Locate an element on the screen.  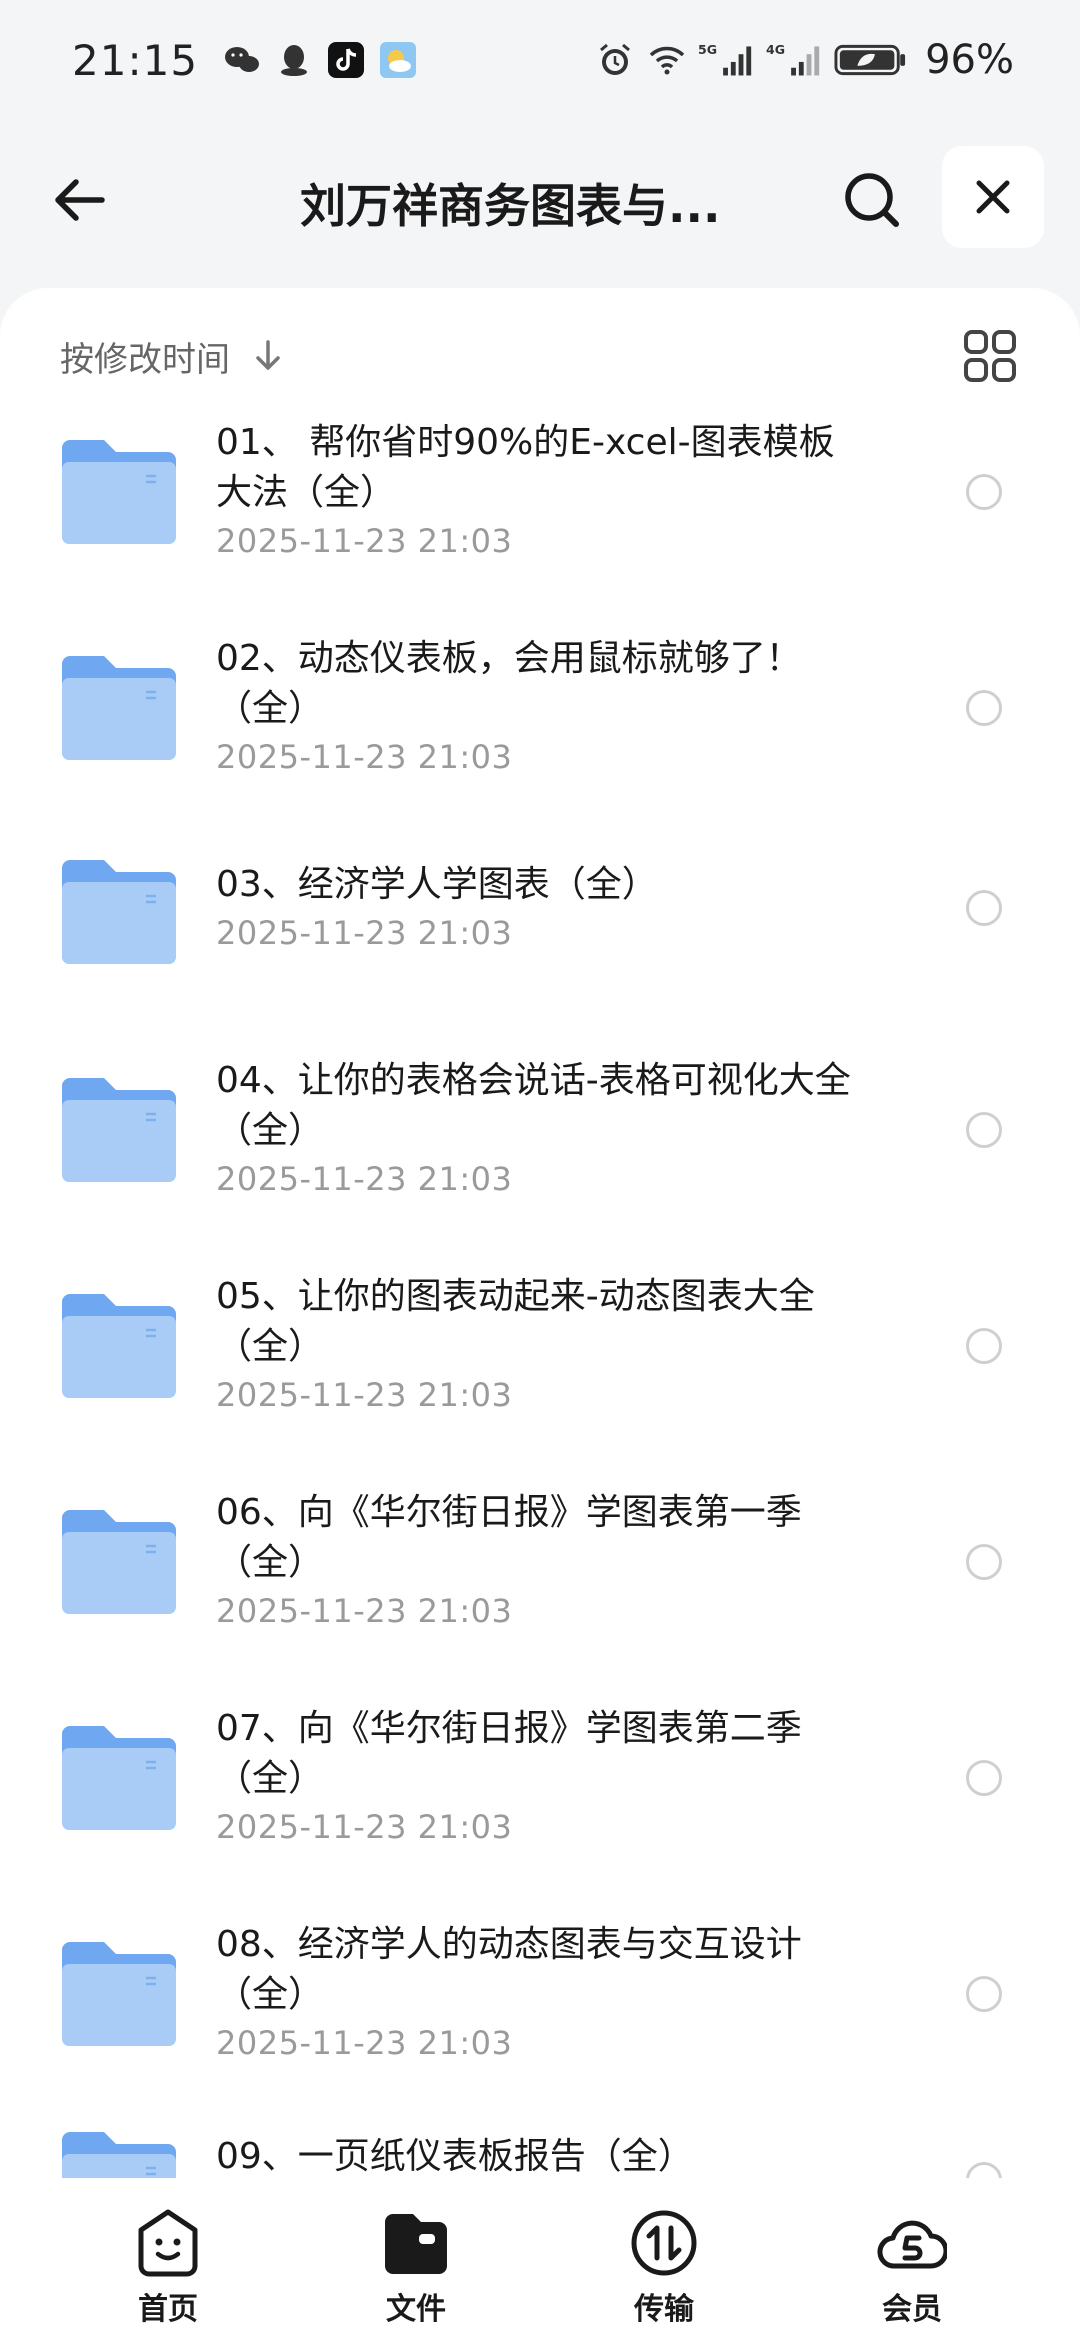
nav-label: 首页 is located at coordinates (168, 2309).